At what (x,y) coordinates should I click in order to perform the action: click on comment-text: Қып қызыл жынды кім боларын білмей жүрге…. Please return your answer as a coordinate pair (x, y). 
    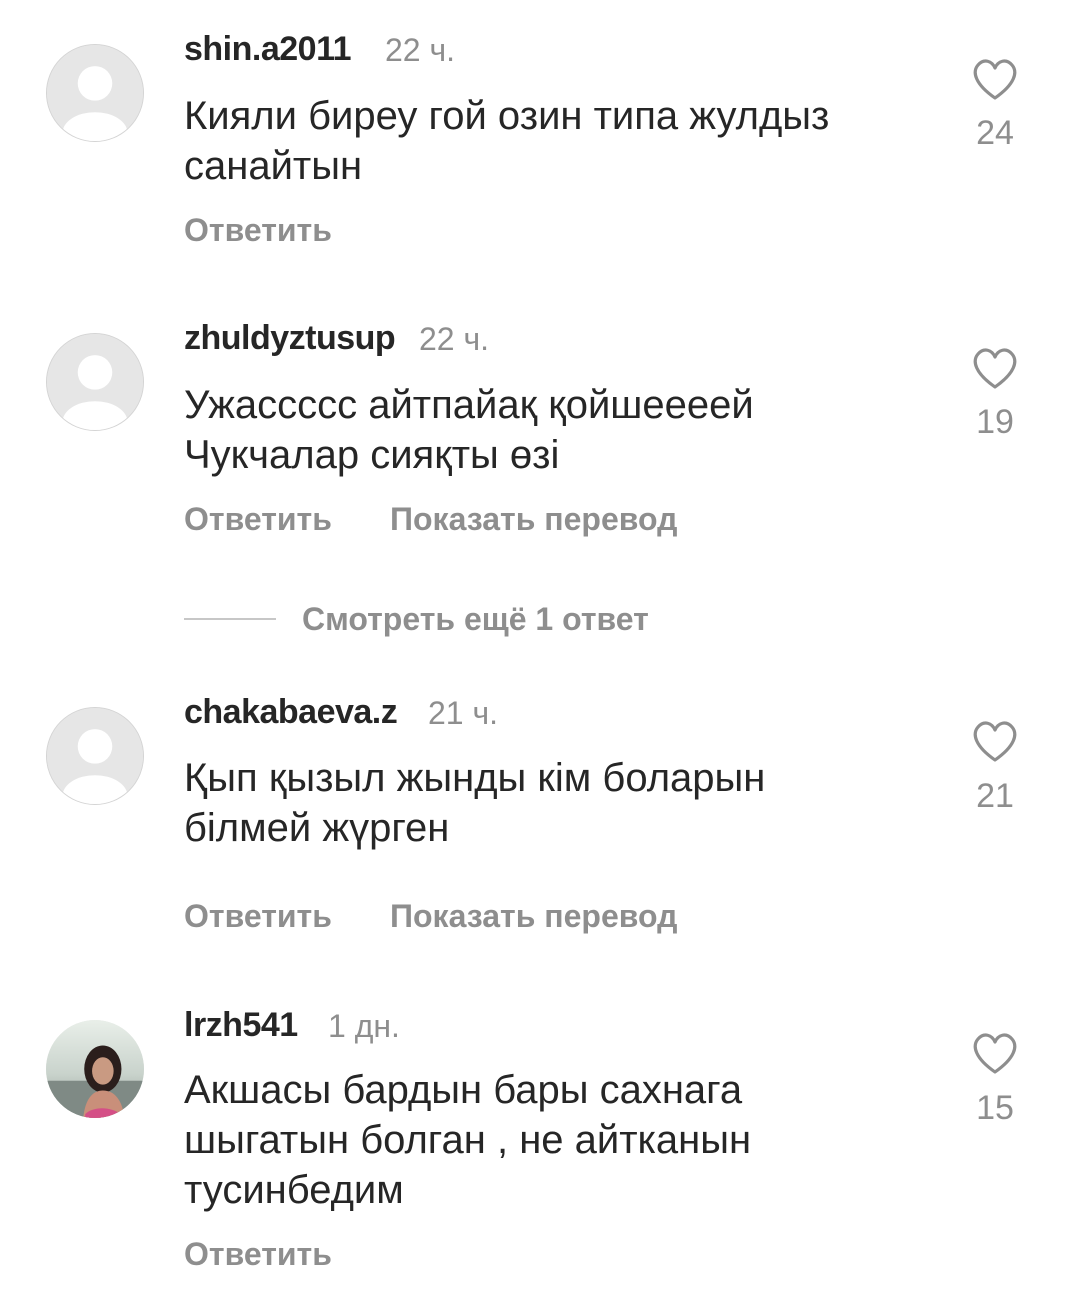
    Looking at the image, I should click on (564, 803).